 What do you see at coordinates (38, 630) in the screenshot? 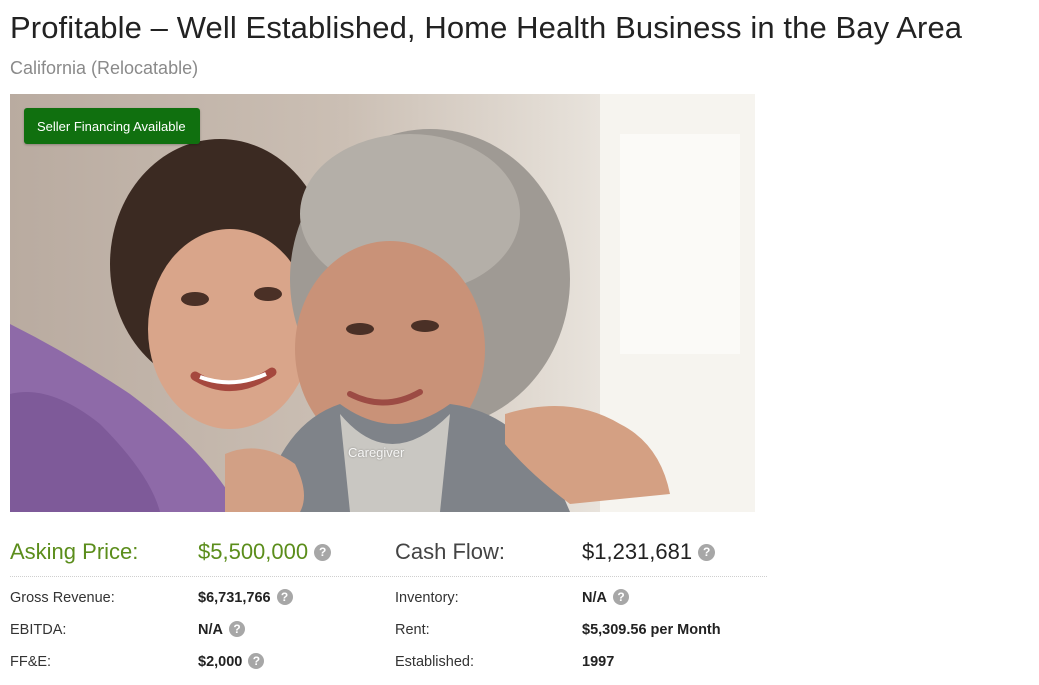
I see `ebitda-label: EBITDA:` at bounding box center [38, 630].